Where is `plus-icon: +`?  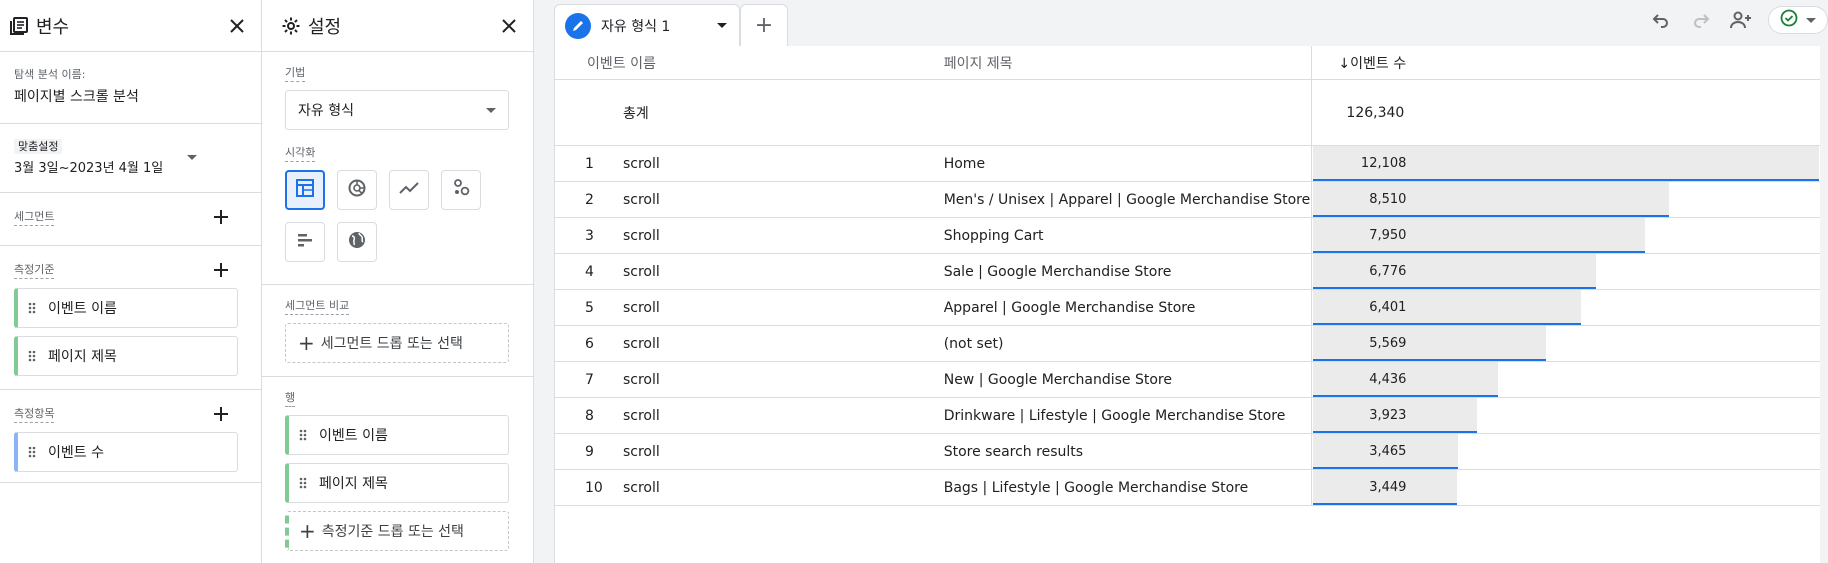
plus-icon: + is located at coordinates (306, 343).